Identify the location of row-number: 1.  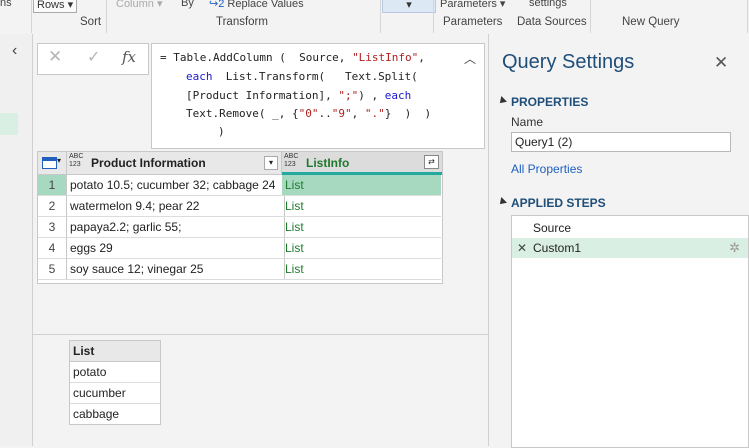
(52, 185).